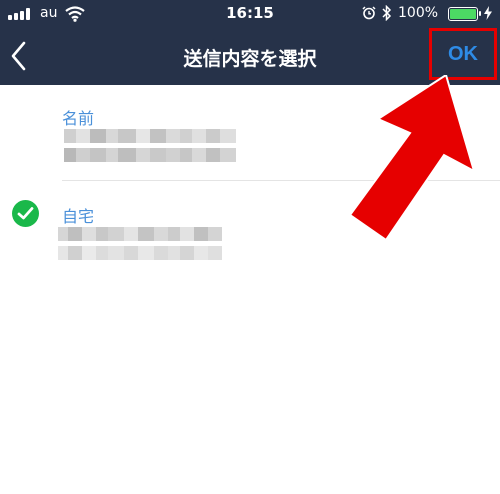 The width and height of the screenshot is (500, 494). Describe the element at coordinates (412, 157) in the screenshot. I see `annotation-arrow-icon` at that location.